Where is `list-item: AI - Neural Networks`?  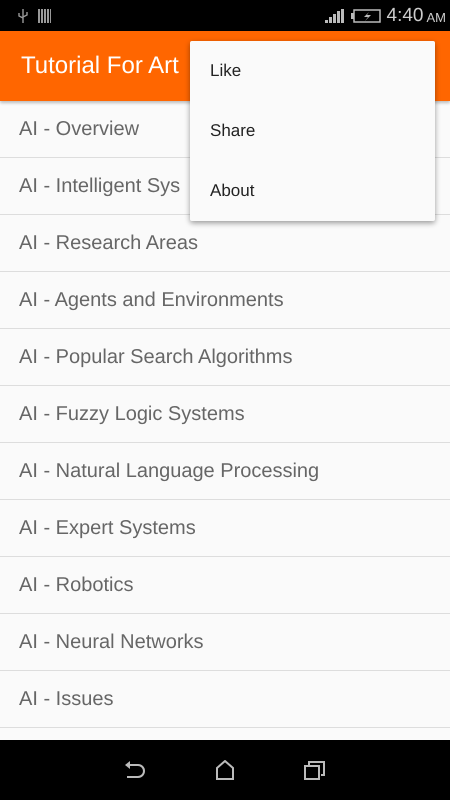
list-item: AI - Neural Networks is located at coordinates (225, 642).